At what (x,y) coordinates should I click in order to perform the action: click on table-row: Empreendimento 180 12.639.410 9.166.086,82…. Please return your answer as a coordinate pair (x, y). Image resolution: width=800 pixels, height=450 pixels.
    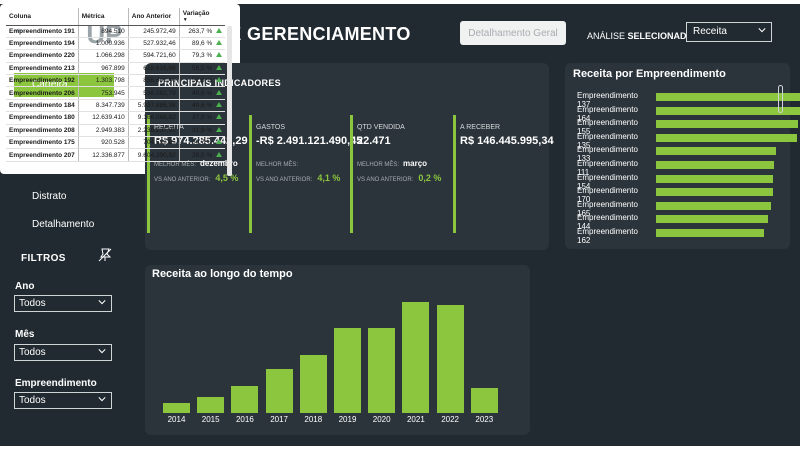
    Looking at the image, I should click on (116, 118).